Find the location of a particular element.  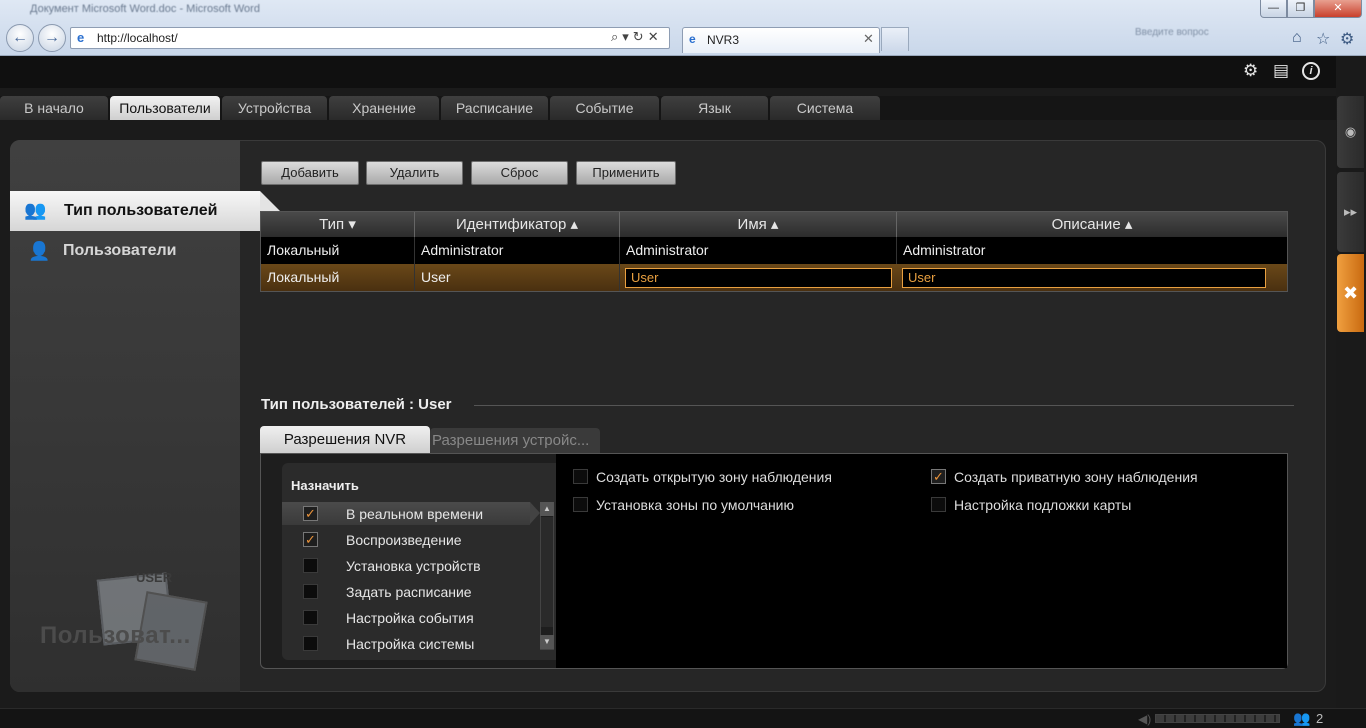

back-arrow-icon: ← is located at coordinates (20, 38).